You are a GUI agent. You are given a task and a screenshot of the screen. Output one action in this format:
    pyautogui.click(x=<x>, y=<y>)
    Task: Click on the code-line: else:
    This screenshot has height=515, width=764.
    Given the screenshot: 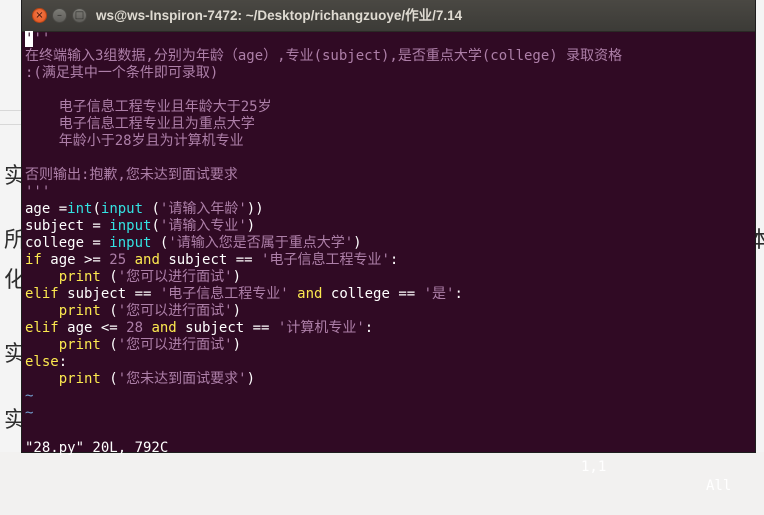 What is the action you would take?
    pyautogui.click(x=46, y=362)
    